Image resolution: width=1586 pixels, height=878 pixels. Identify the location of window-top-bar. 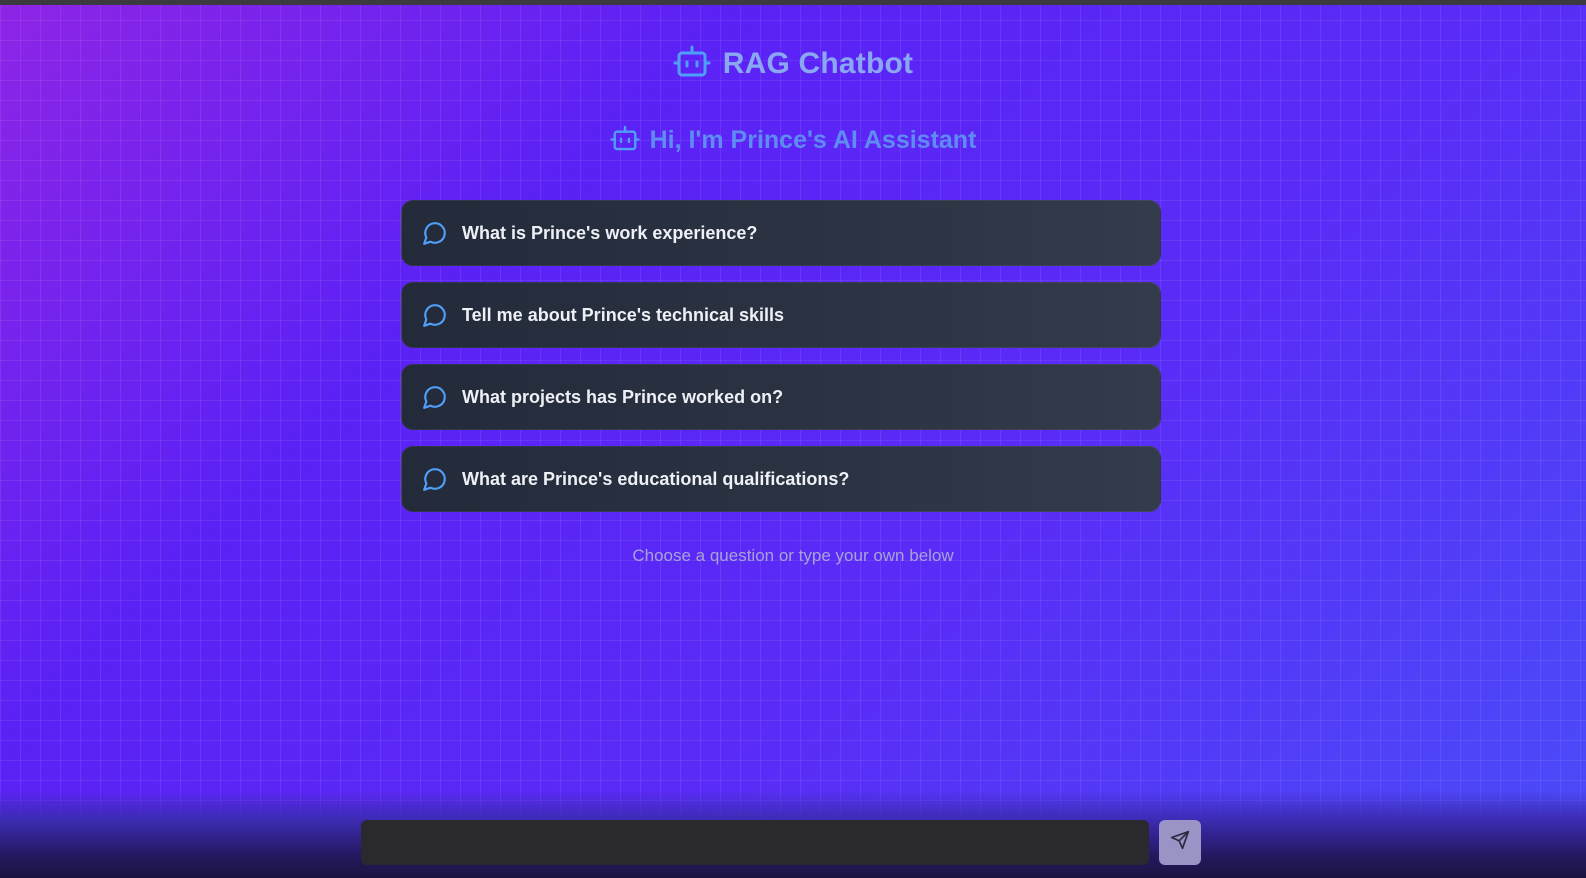
(793, 2).